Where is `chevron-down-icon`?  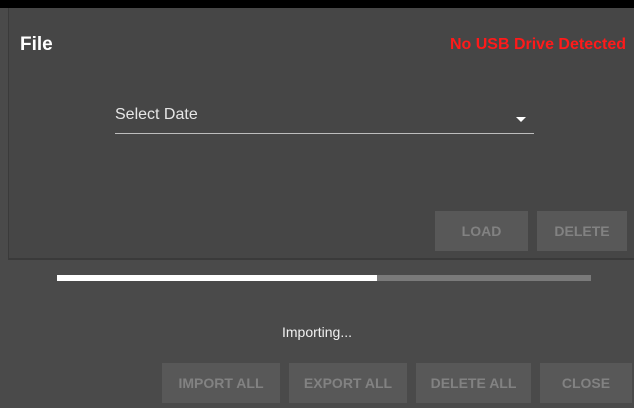 chevron-down-icon is located at coordinates (521, 119).